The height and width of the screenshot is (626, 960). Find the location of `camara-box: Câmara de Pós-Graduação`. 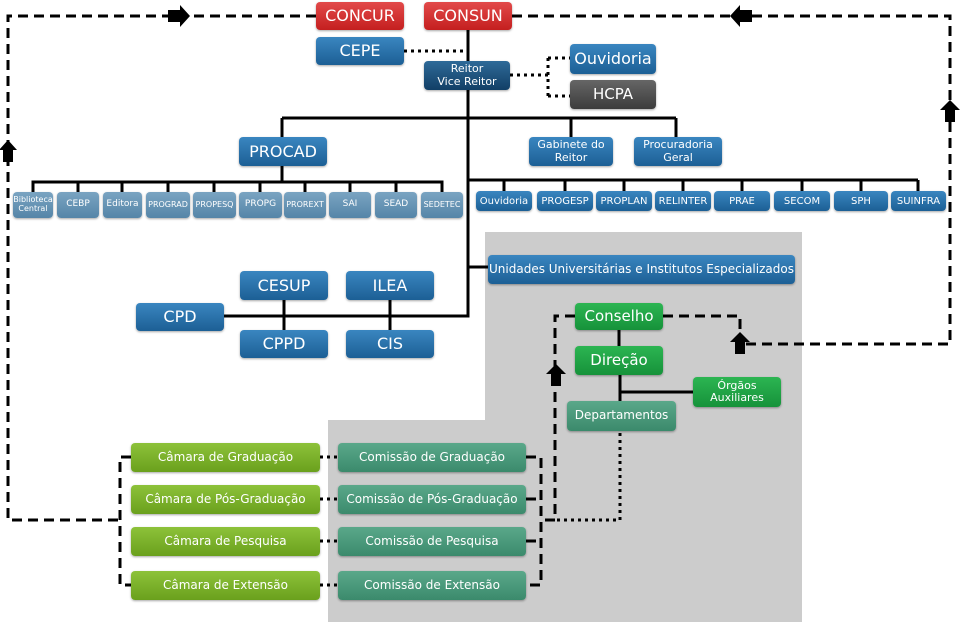

camara-box: Câmara de Pós-Graduação is located at coordinates (225, 499).